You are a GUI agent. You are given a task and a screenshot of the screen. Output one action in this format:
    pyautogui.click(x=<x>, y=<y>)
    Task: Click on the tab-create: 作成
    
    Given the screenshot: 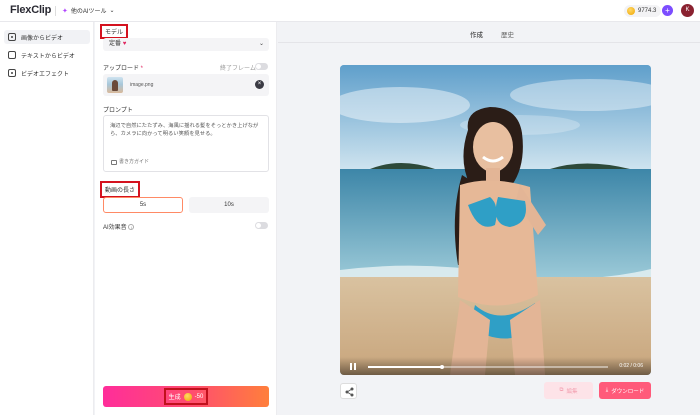 What is the action you would take?
    pyautogui.click(x=476, y=36)
    